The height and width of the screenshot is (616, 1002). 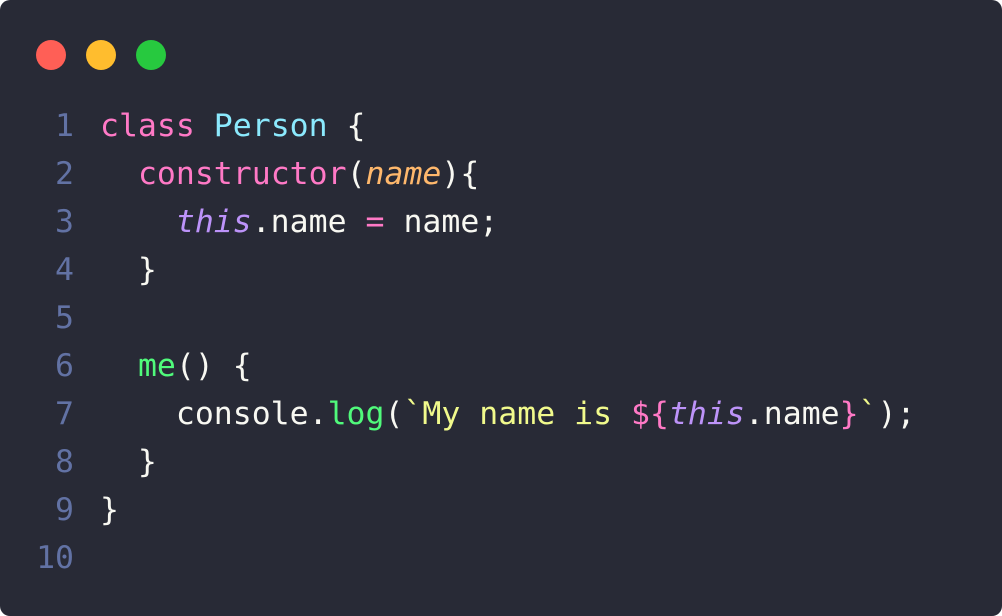 I want to click on line-number: 4, so click(x=64, y=270).